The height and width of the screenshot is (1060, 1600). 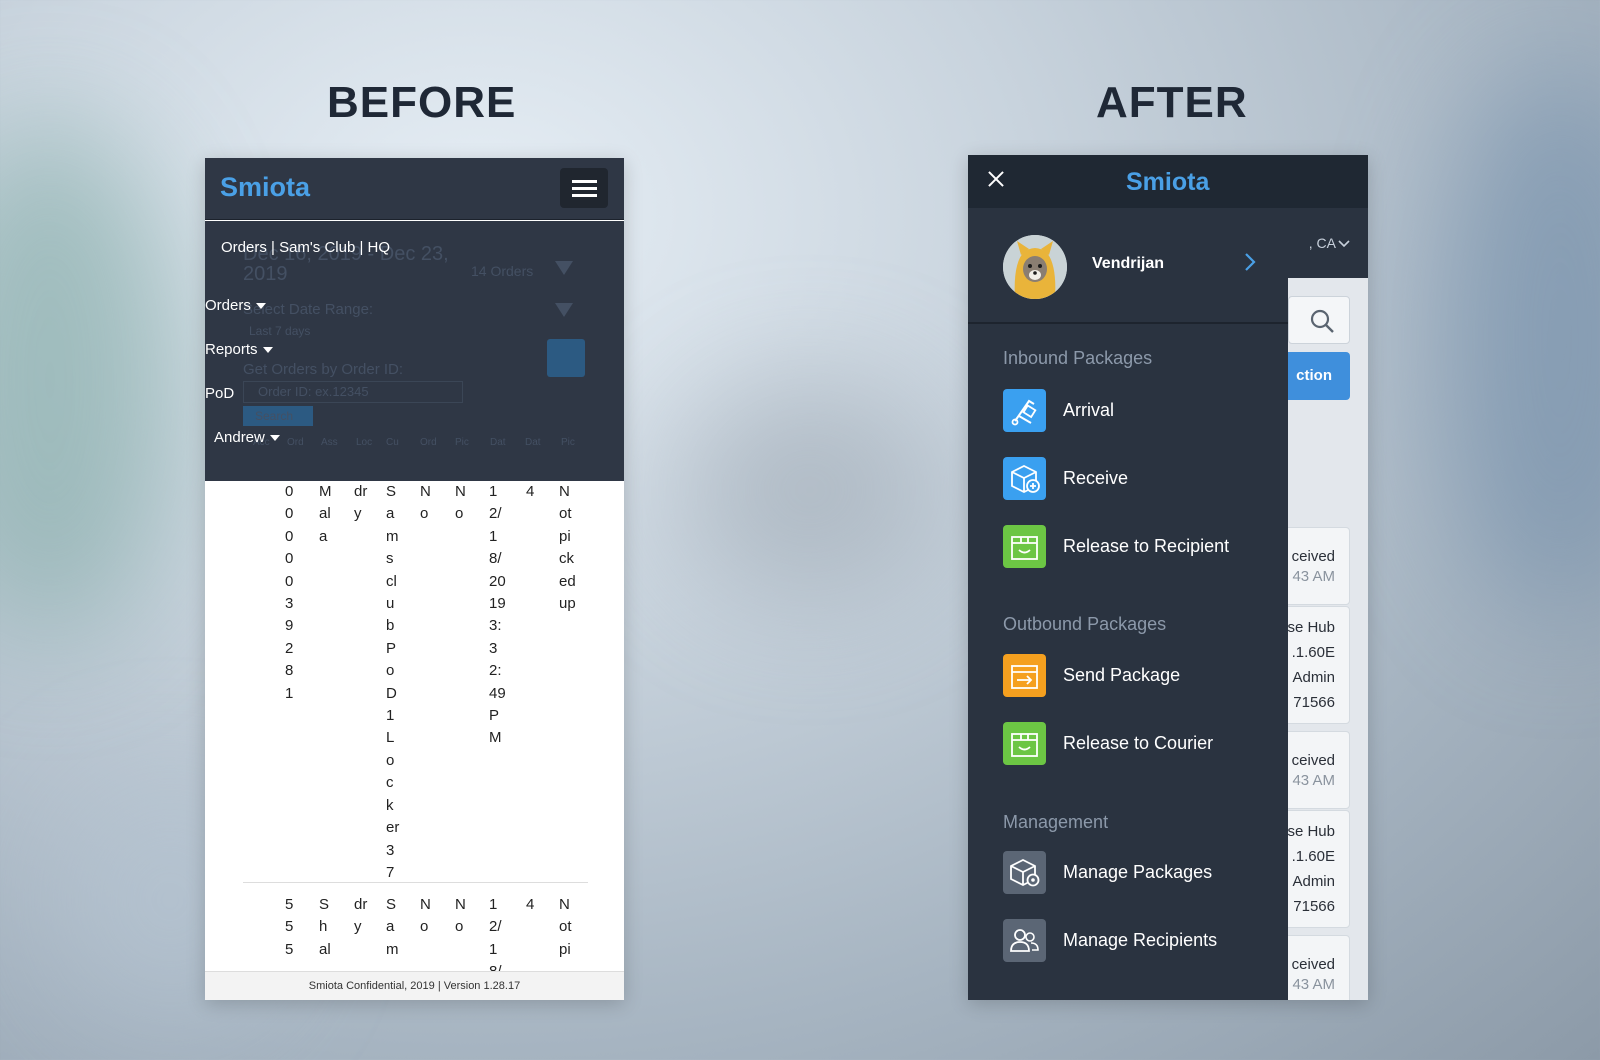 I want to click on section-outbound-packages: Outbound Packages, so click(x=1085, y=624).